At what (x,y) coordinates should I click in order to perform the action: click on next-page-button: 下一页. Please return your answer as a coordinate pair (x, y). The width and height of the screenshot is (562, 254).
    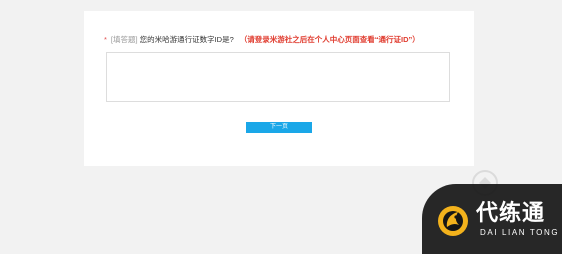
    Looking at the image, I should click on (279, 127).